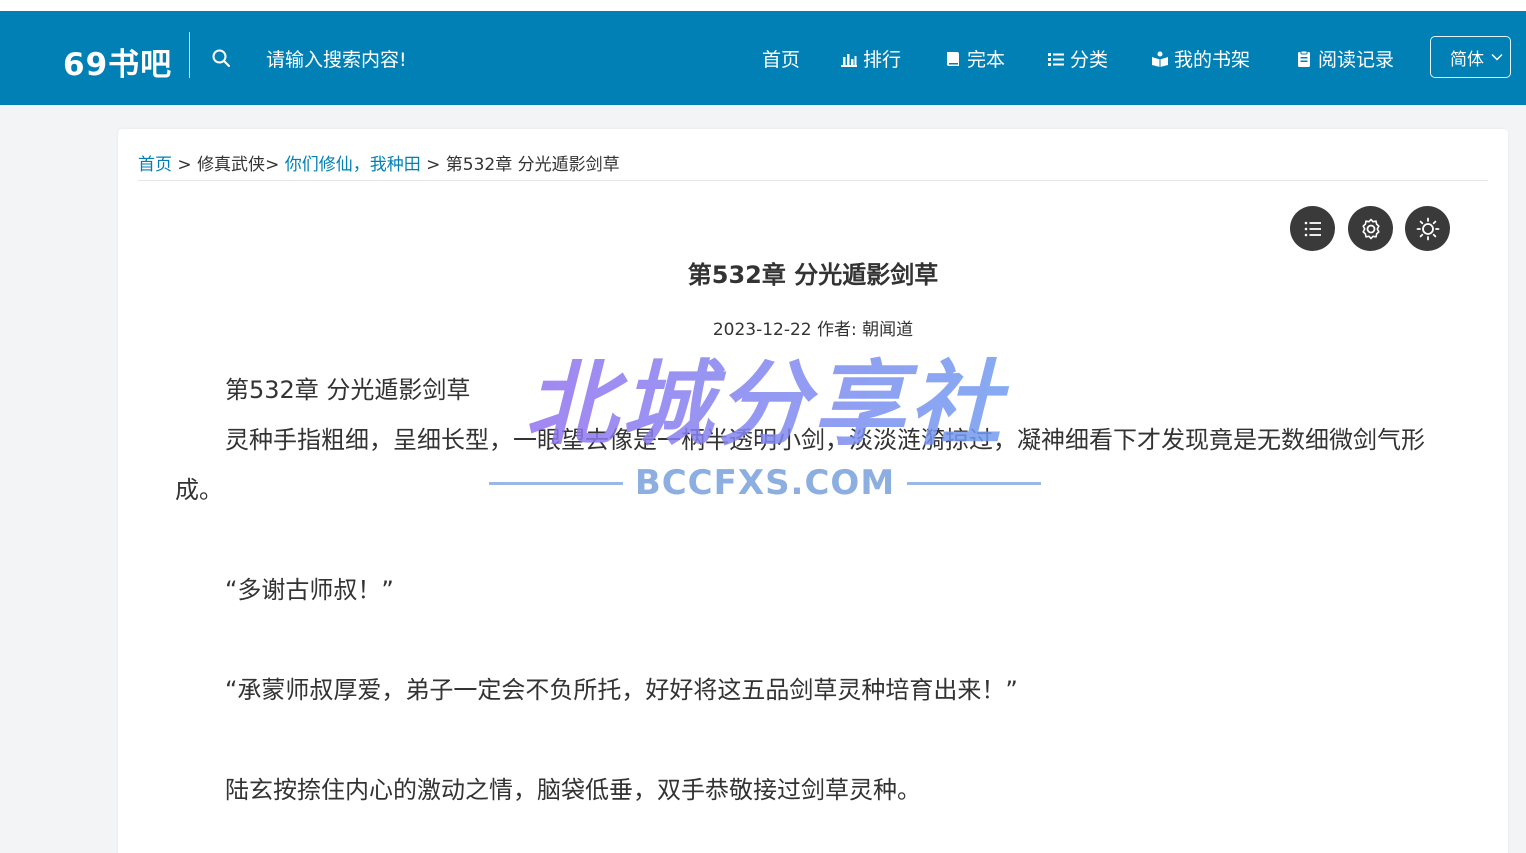  I want to click on nav-categories-label: 分类, so click(1089, 60).